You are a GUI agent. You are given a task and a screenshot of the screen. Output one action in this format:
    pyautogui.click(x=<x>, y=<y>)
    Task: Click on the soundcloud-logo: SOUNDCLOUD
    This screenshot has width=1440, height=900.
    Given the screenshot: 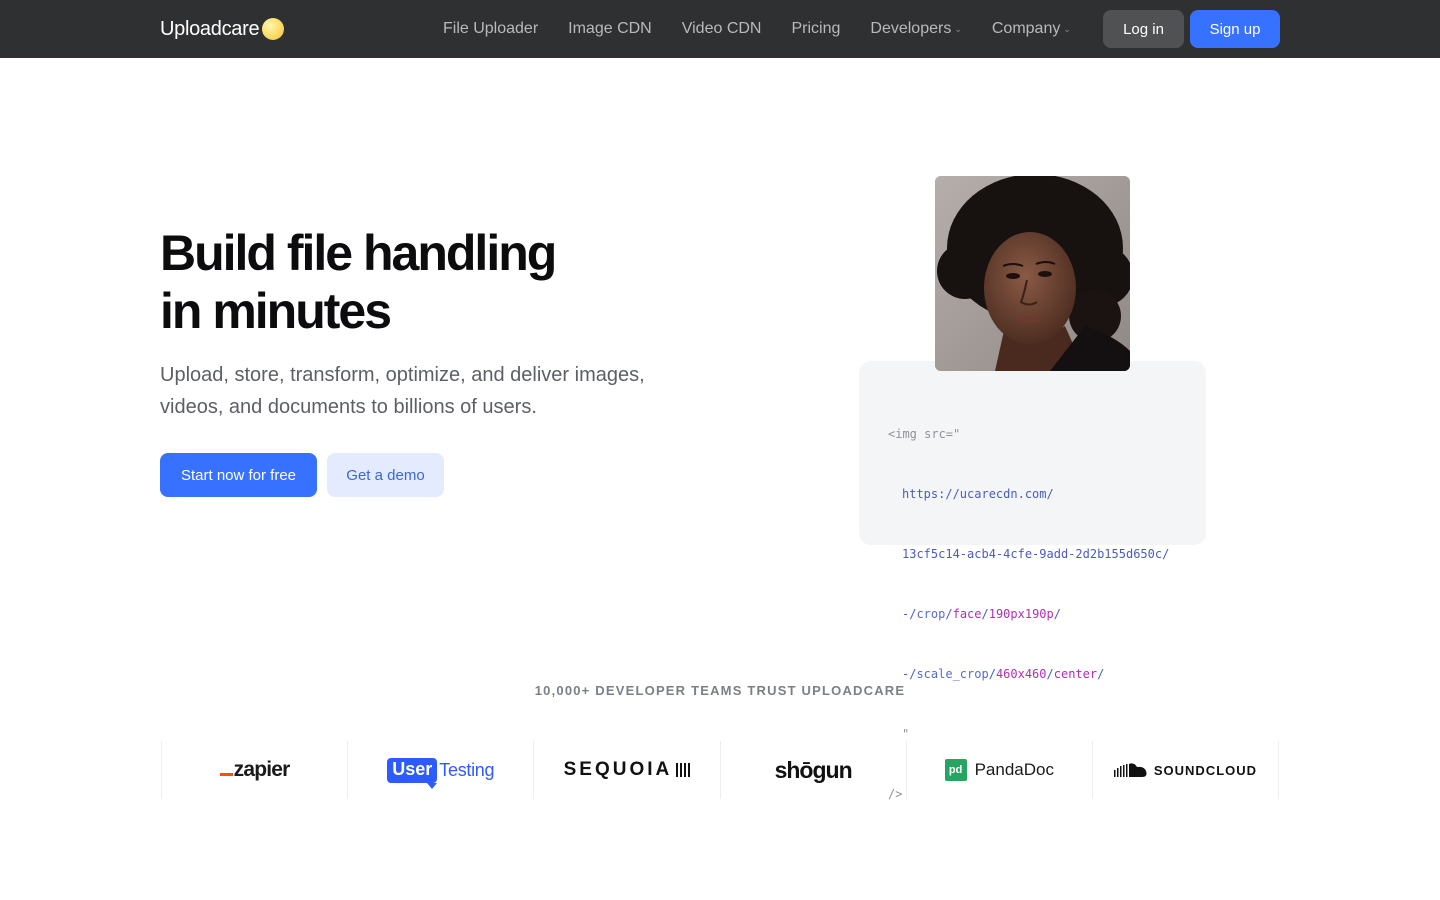 What is the action you would take?
    pyautogui.click(x=1185, y=770)
    